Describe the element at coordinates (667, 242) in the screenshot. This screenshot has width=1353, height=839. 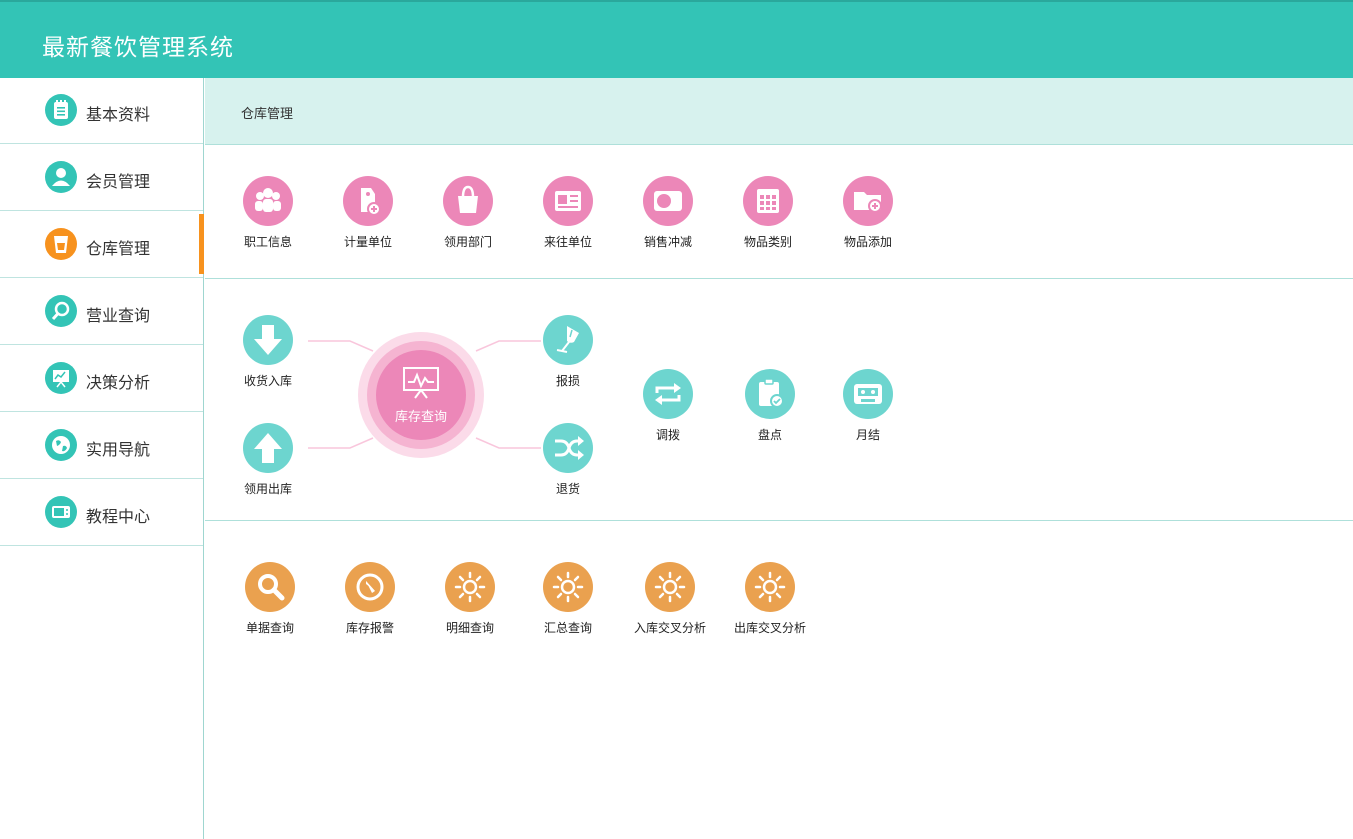
I see `tile-label: 销售冲减` at that location.